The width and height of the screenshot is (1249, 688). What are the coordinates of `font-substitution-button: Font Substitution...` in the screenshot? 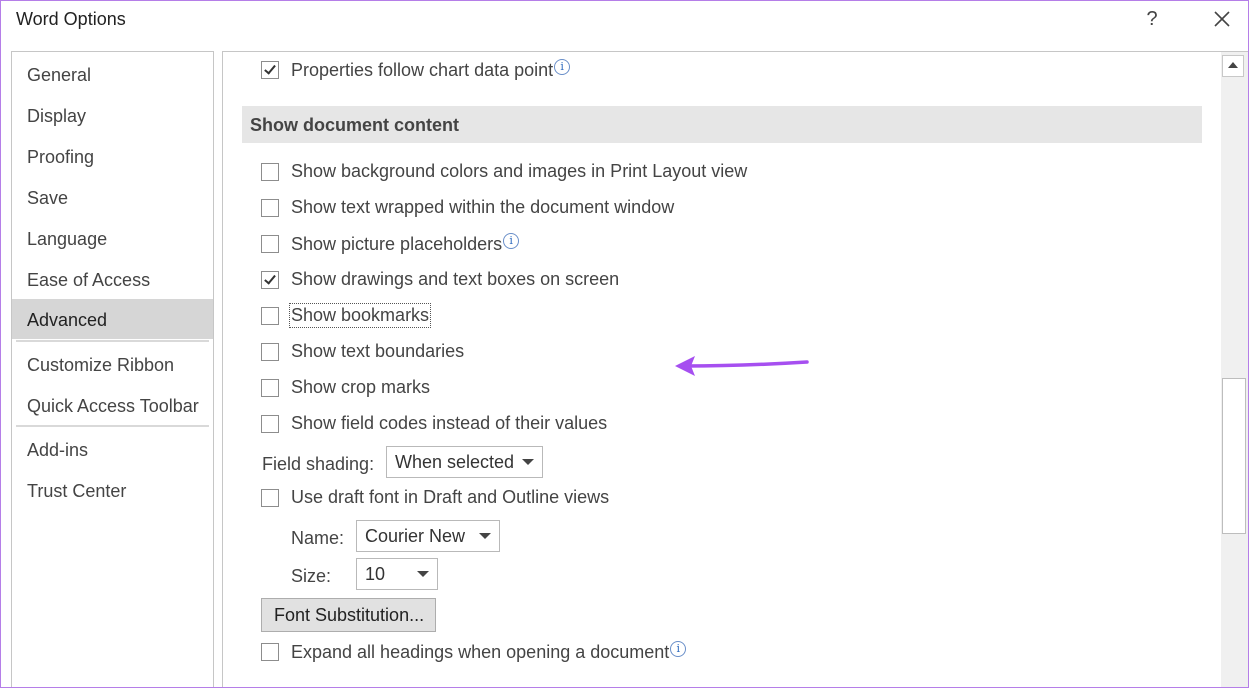 It's located at (348, 615).